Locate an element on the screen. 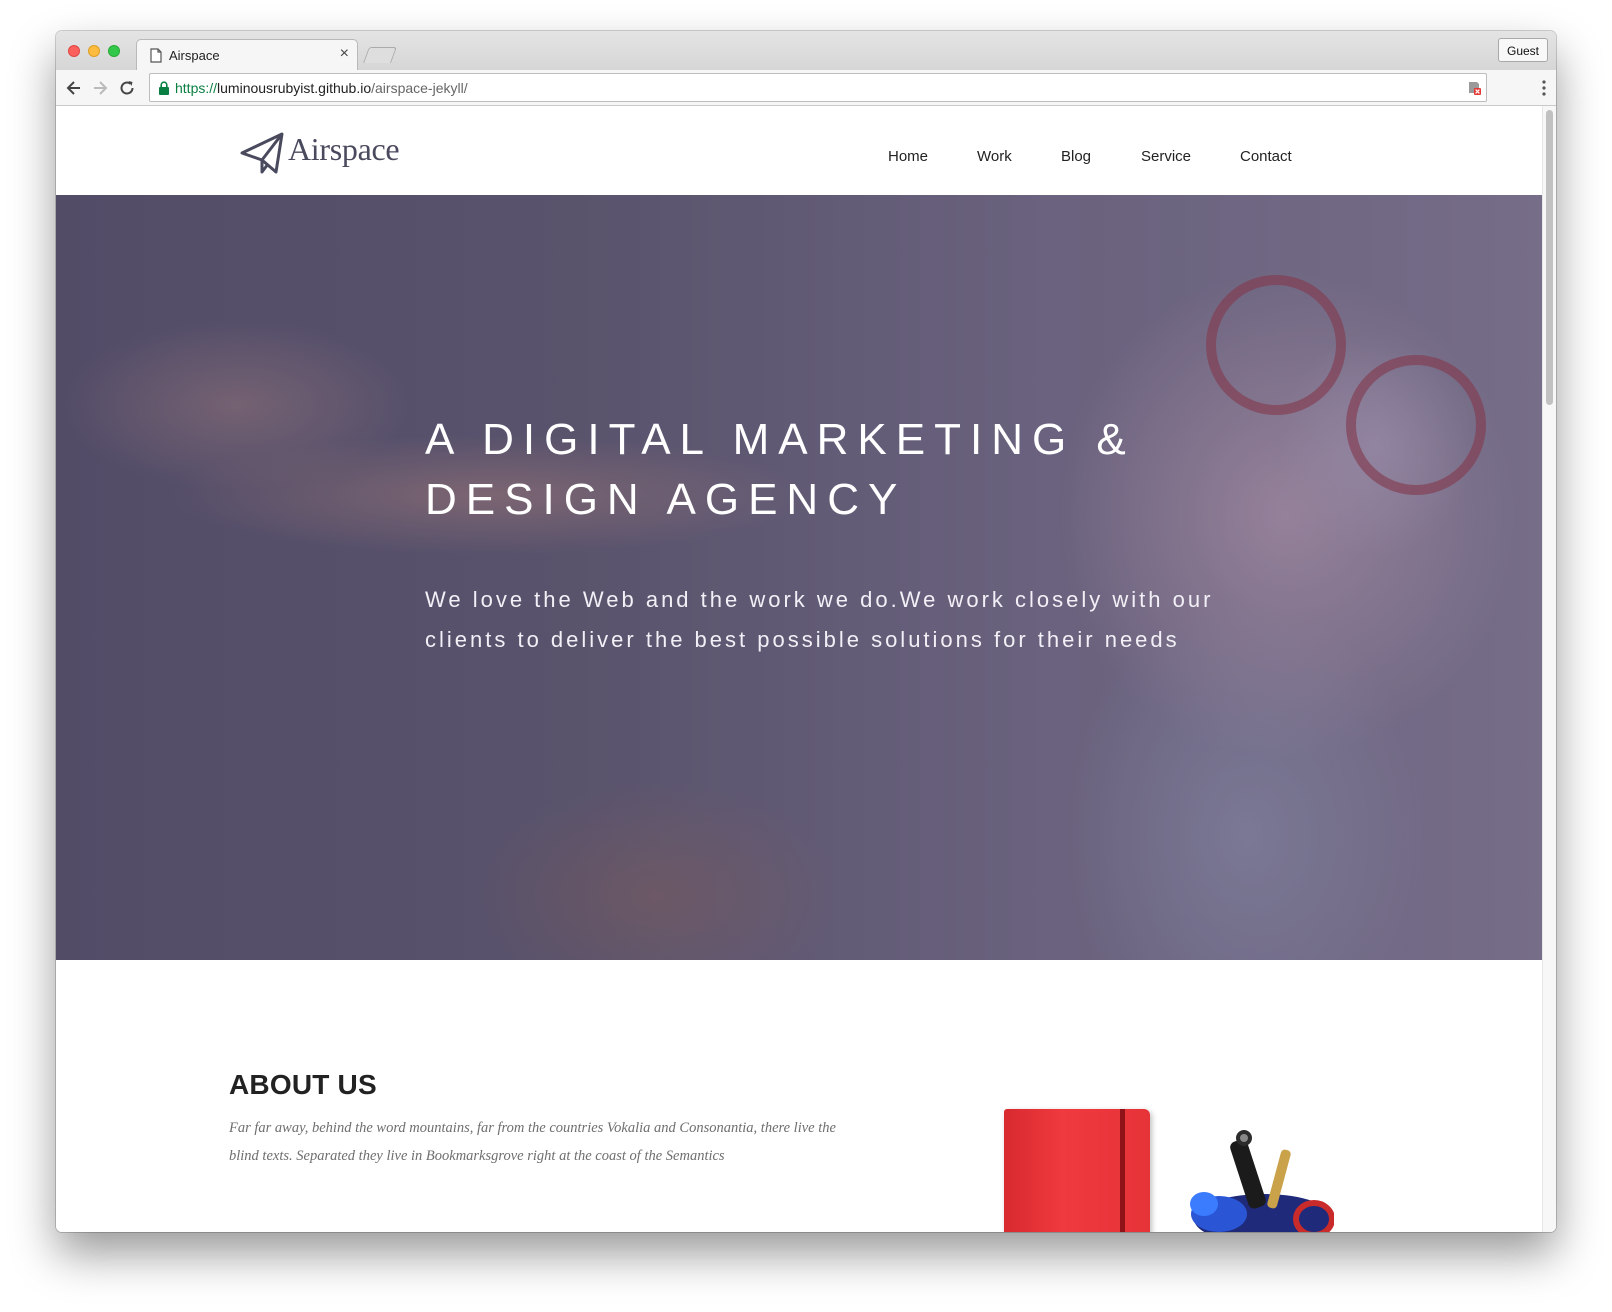 The image size is (1612, 1312). url-scheme: https:// is located at coordinates (196, 88).